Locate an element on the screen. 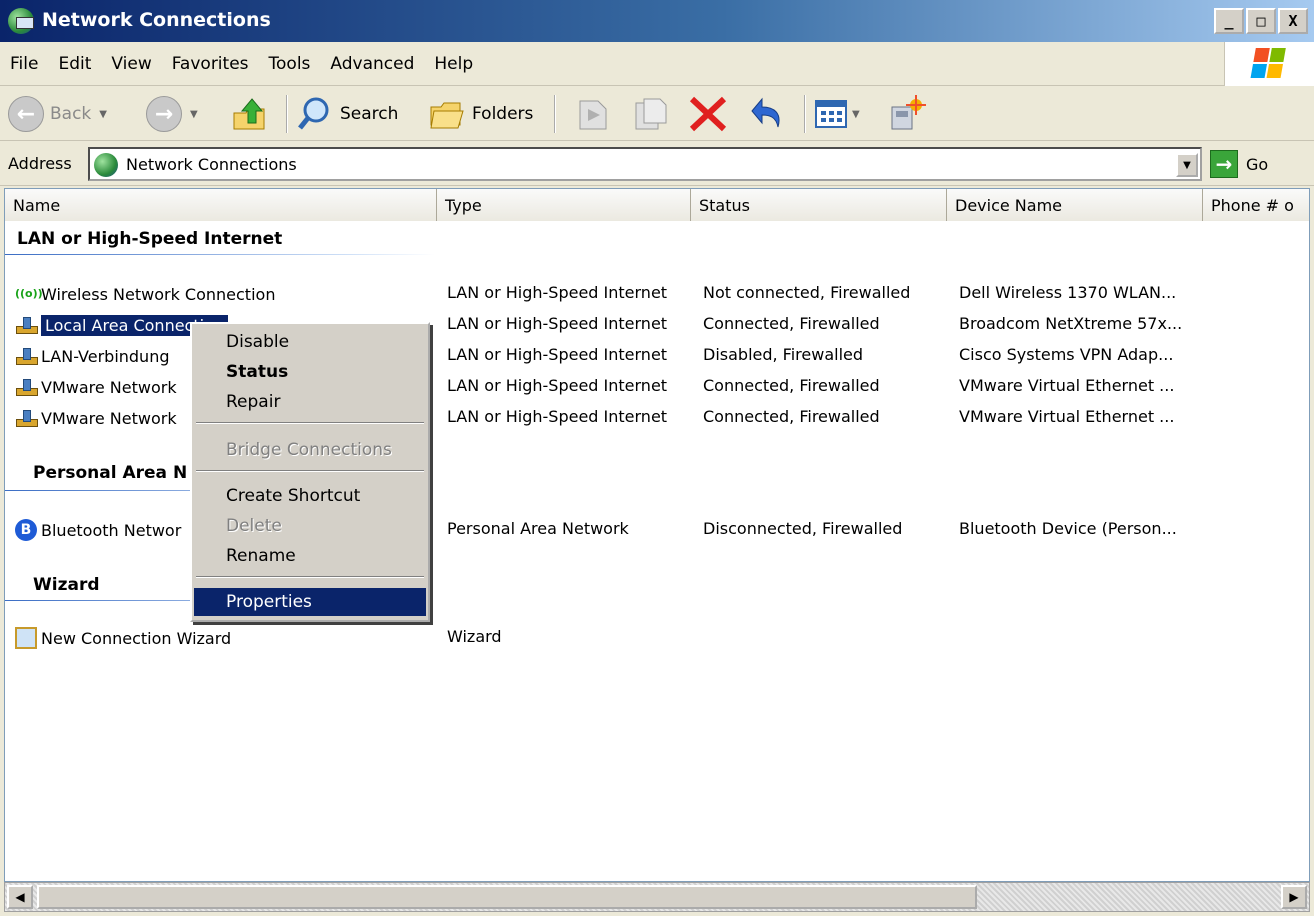 The width and height of the screenshot is (1314, 916). search-button: Search is located at coordinates (347, 114).